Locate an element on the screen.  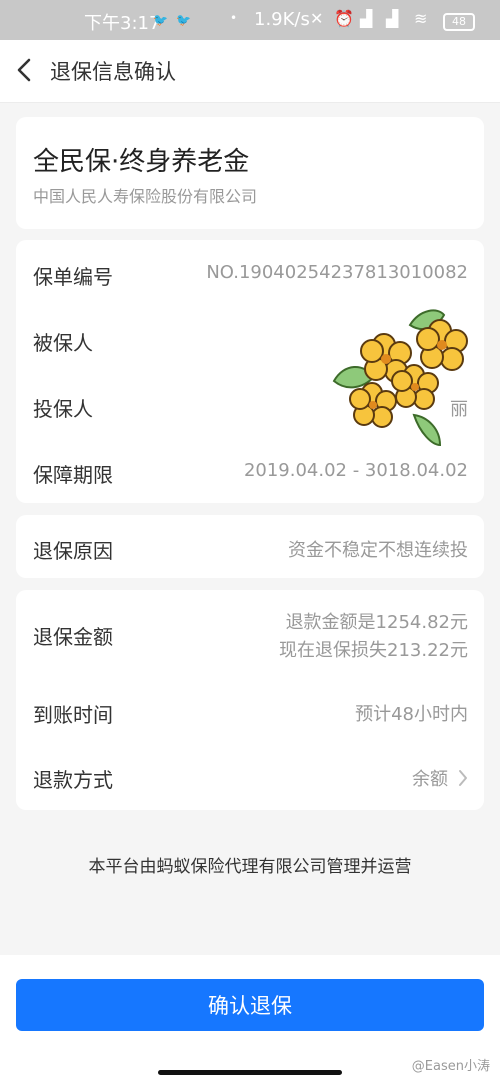
chevron-left-icon is located at coordinates (25, 70).